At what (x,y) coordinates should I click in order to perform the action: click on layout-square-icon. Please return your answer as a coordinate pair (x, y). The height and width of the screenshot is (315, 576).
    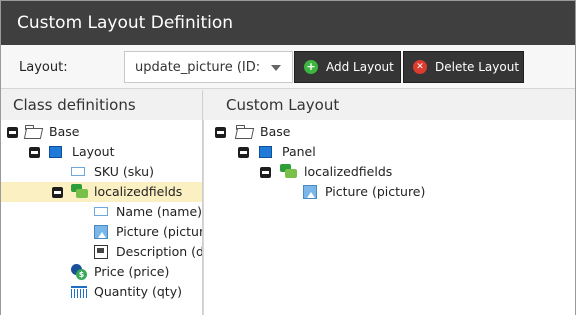
    Looking at the image, I should click on (55, 152).